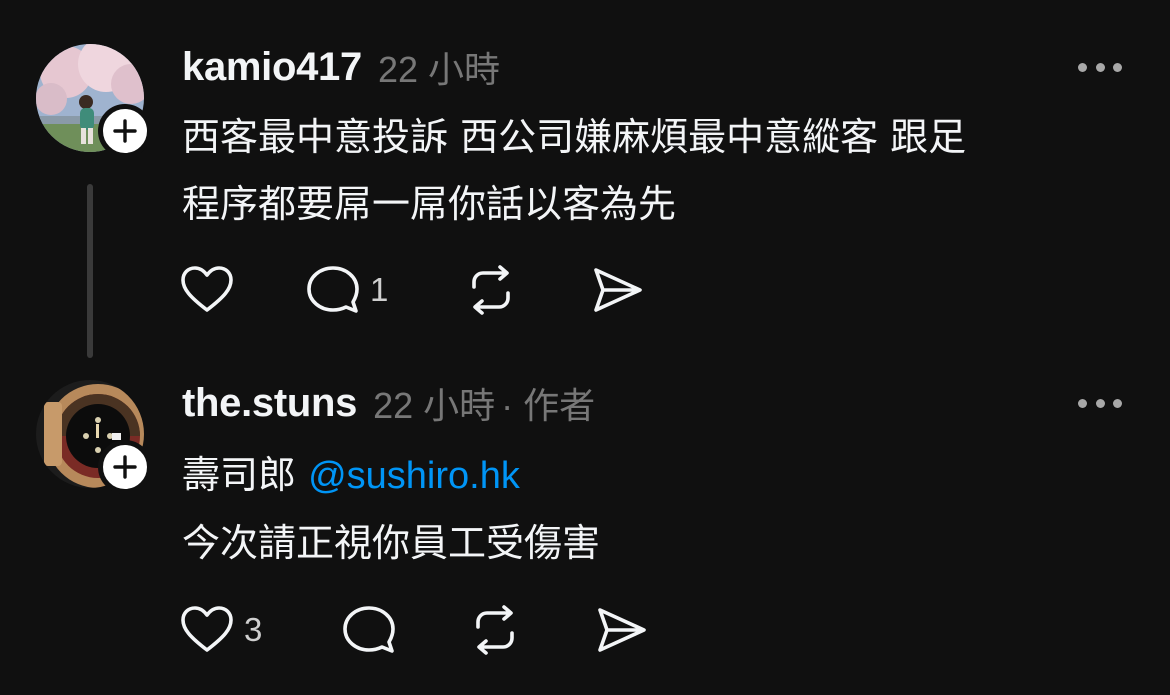 This screenshot has width=1170, height=695. What do you see at coordinates (253, 629) in the screenshot?
I see `like-count: 3` at bounding box center [253, 629].